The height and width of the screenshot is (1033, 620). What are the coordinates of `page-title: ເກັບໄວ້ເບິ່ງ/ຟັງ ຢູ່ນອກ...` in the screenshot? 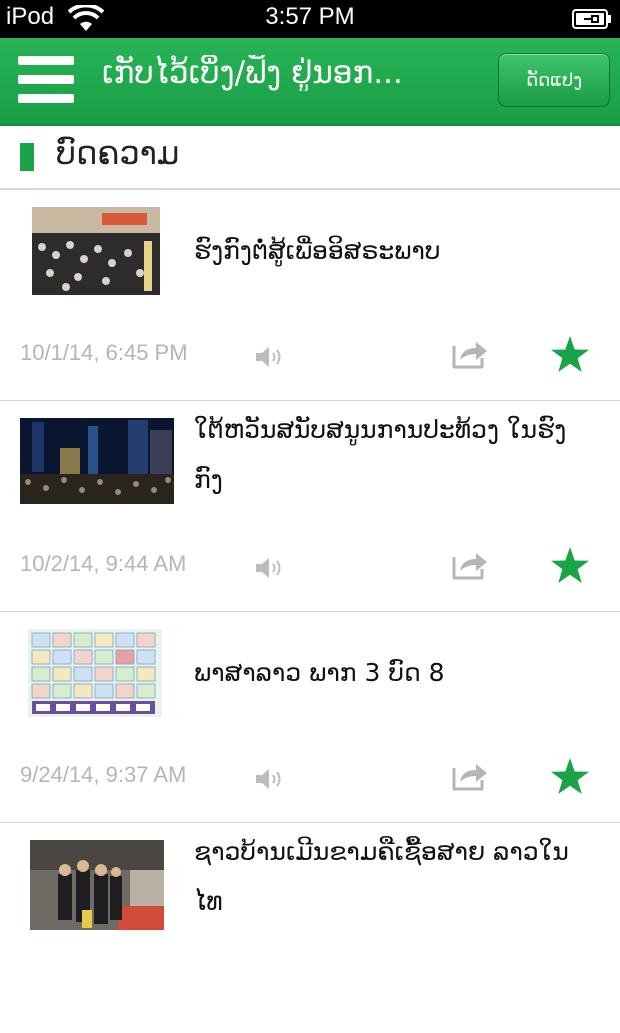 It's located at (252, 73).